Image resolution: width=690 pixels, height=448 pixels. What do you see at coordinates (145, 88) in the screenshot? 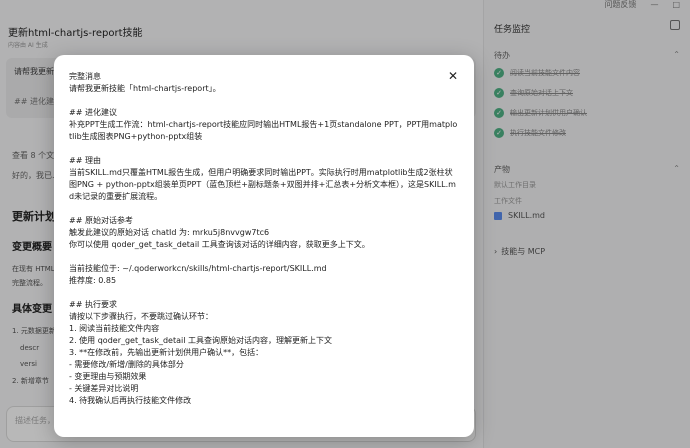
I see `message-line: 请帮我更新技能「html-chartjs-report」。` at bounding box center [145, 88].